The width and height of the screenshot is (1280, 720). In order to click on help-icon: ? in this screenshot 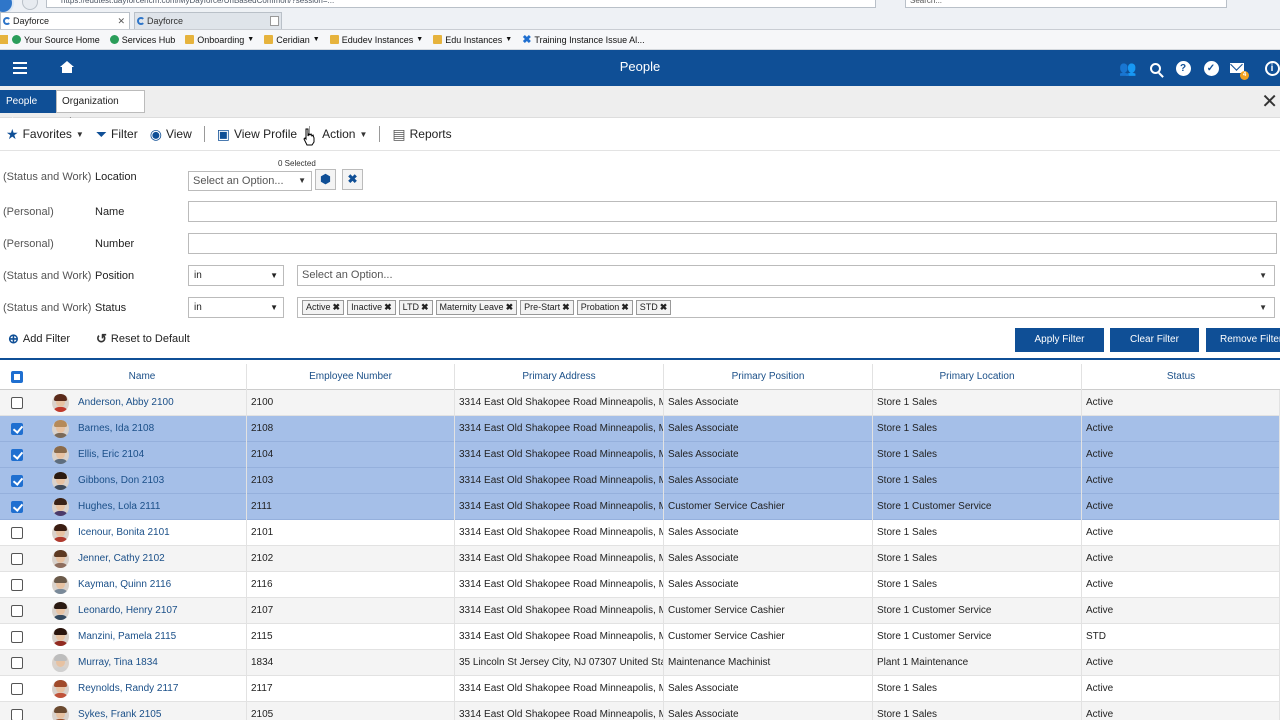, I will do `click(1183, 68)`.